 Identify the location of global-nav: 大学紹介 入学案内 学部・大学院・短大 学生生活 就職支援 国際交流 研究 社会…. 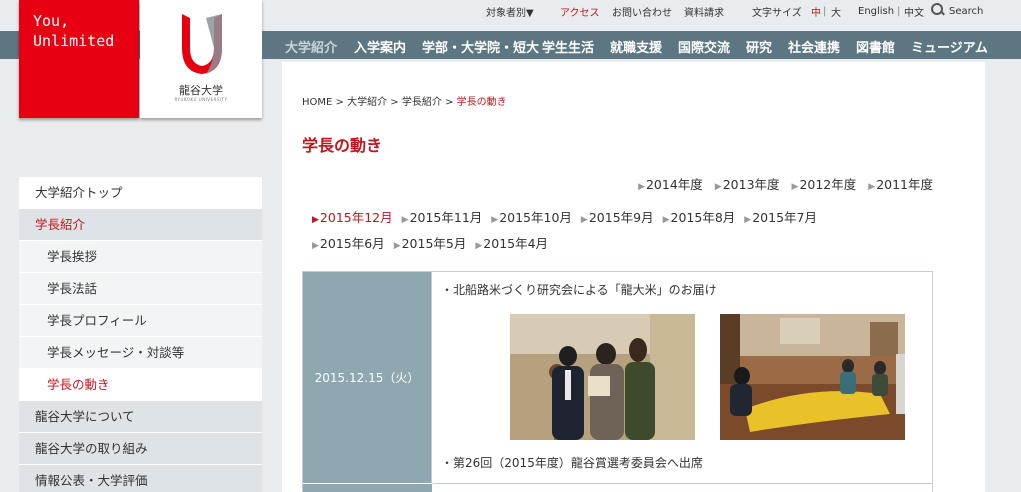
(641, 45).